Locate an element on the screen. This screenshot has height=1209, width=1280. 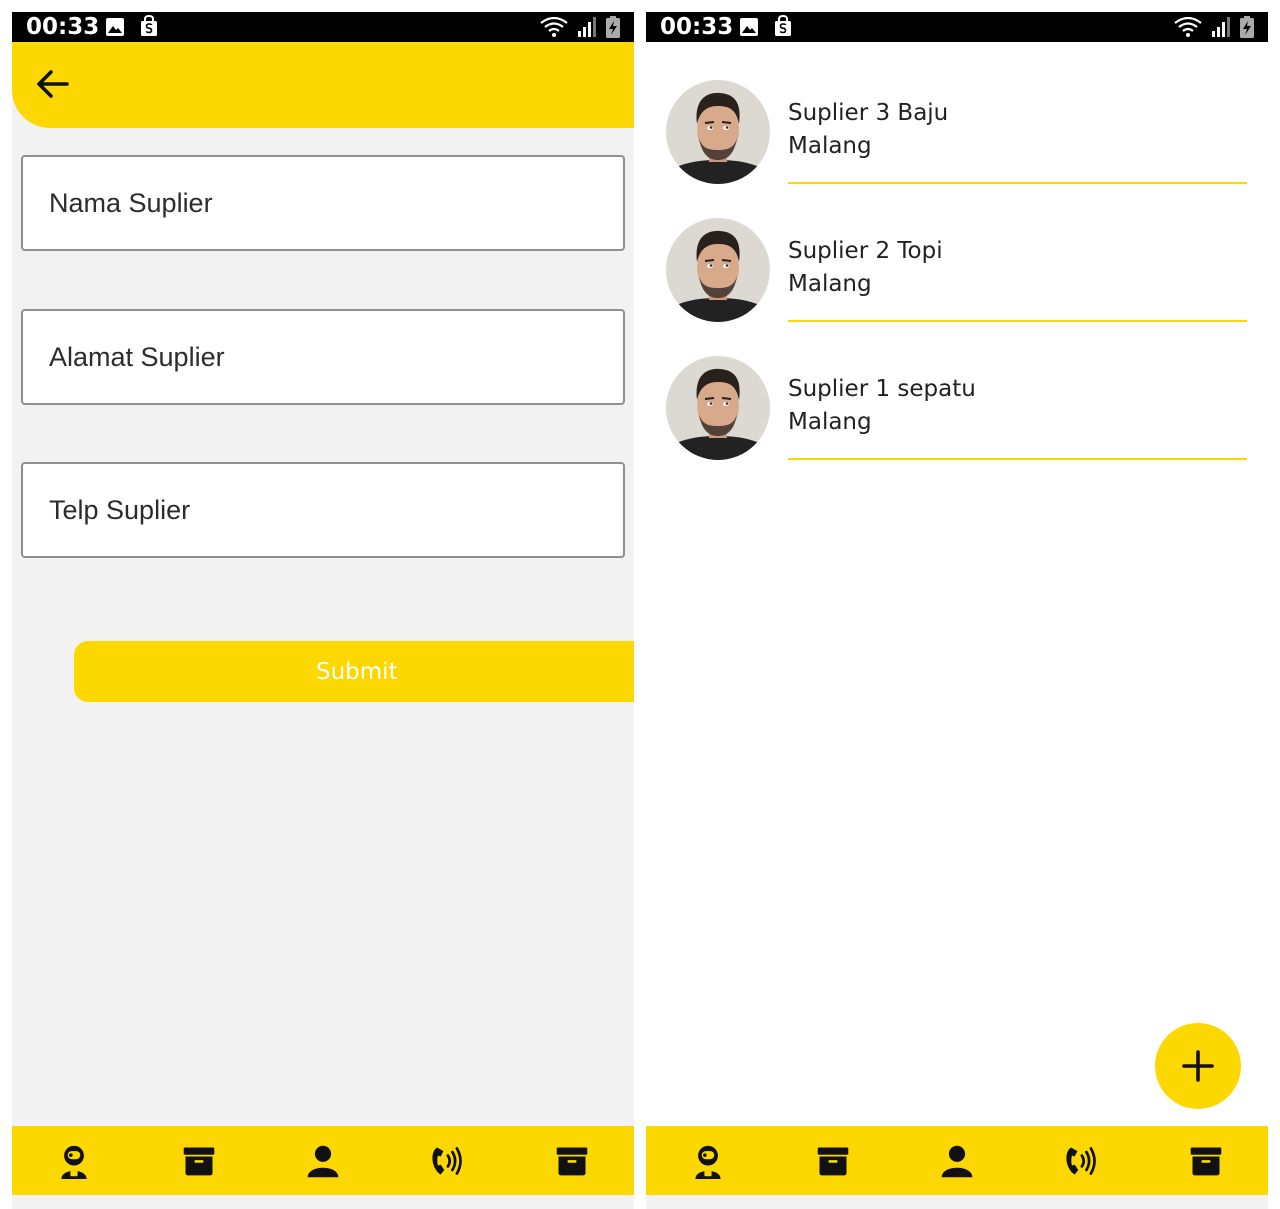
nama-suplier-field is located at coordinates (323, 203).